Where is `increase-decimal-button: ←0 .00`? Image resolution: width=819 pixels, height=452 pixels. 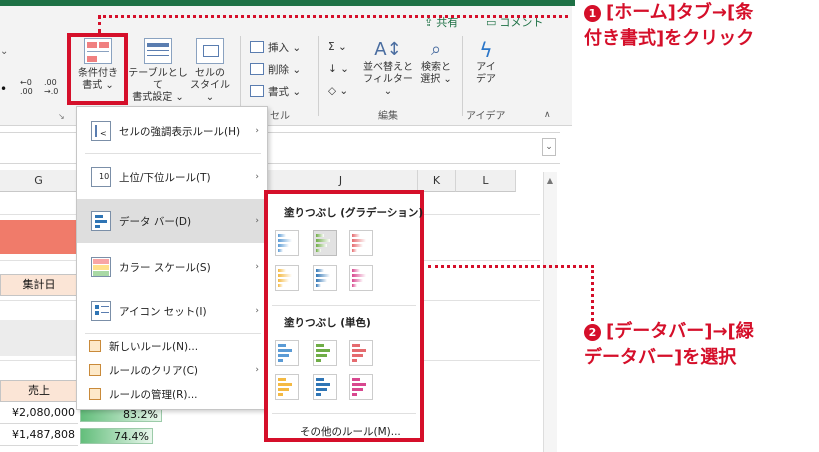
increase-decimal-button: ←0 .00 is located at coordinates (26, 87).